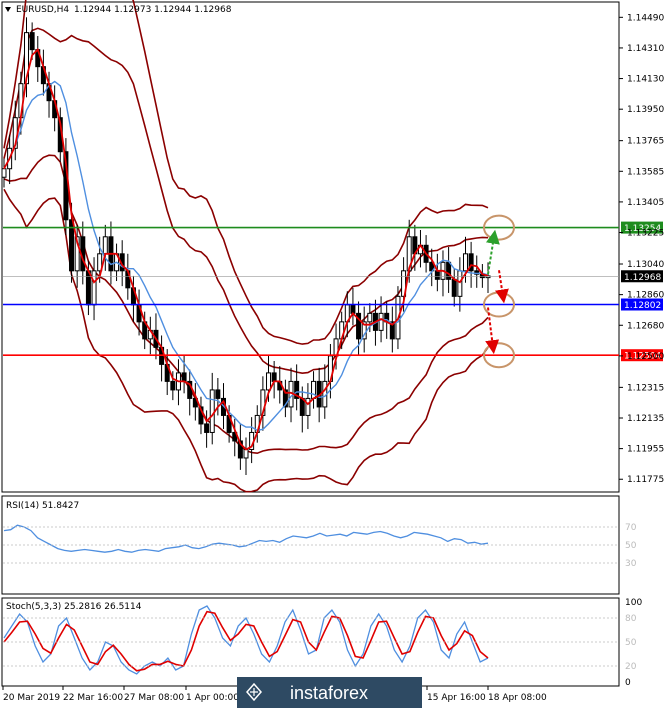 This screenshot has height=708, width=665. What do you see at coordinates (645, 234) in the screenshot?
I see `price-tick-label: 1.13225` at bounding box center [645, 234].